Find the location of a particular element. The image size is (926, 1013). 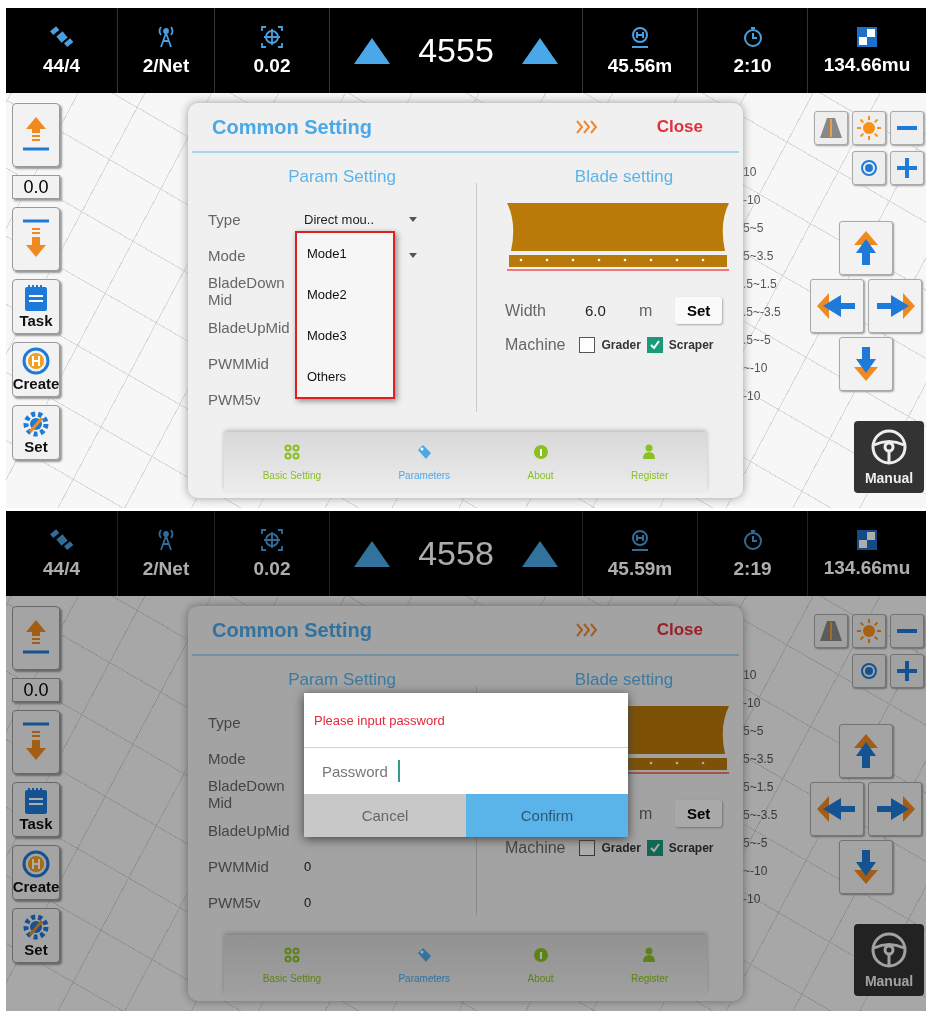

dropdown-option: Mode3 is located at coordinates (345, 335).